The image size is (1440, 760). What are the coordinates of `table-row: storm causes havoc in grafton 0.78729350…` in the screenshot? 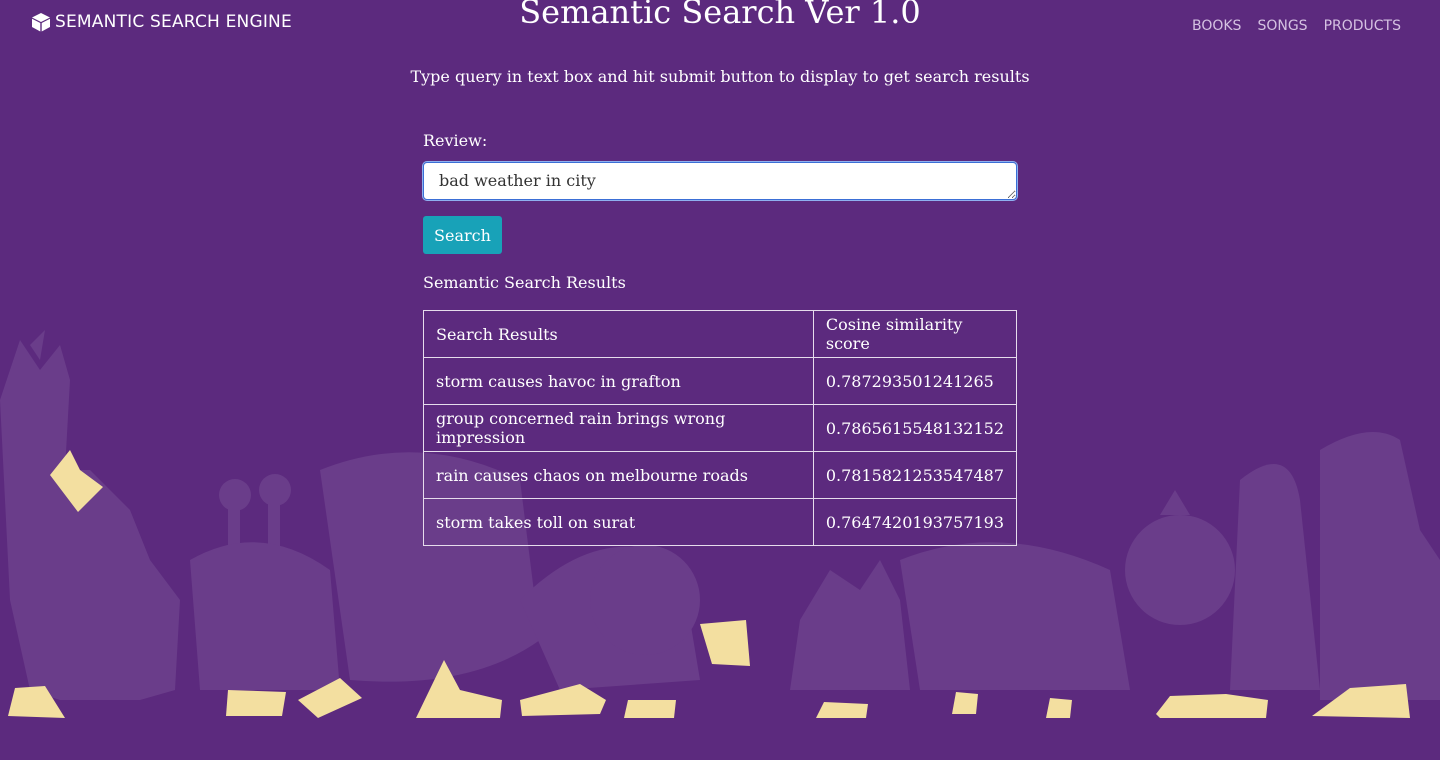 It's located at (720, 381).